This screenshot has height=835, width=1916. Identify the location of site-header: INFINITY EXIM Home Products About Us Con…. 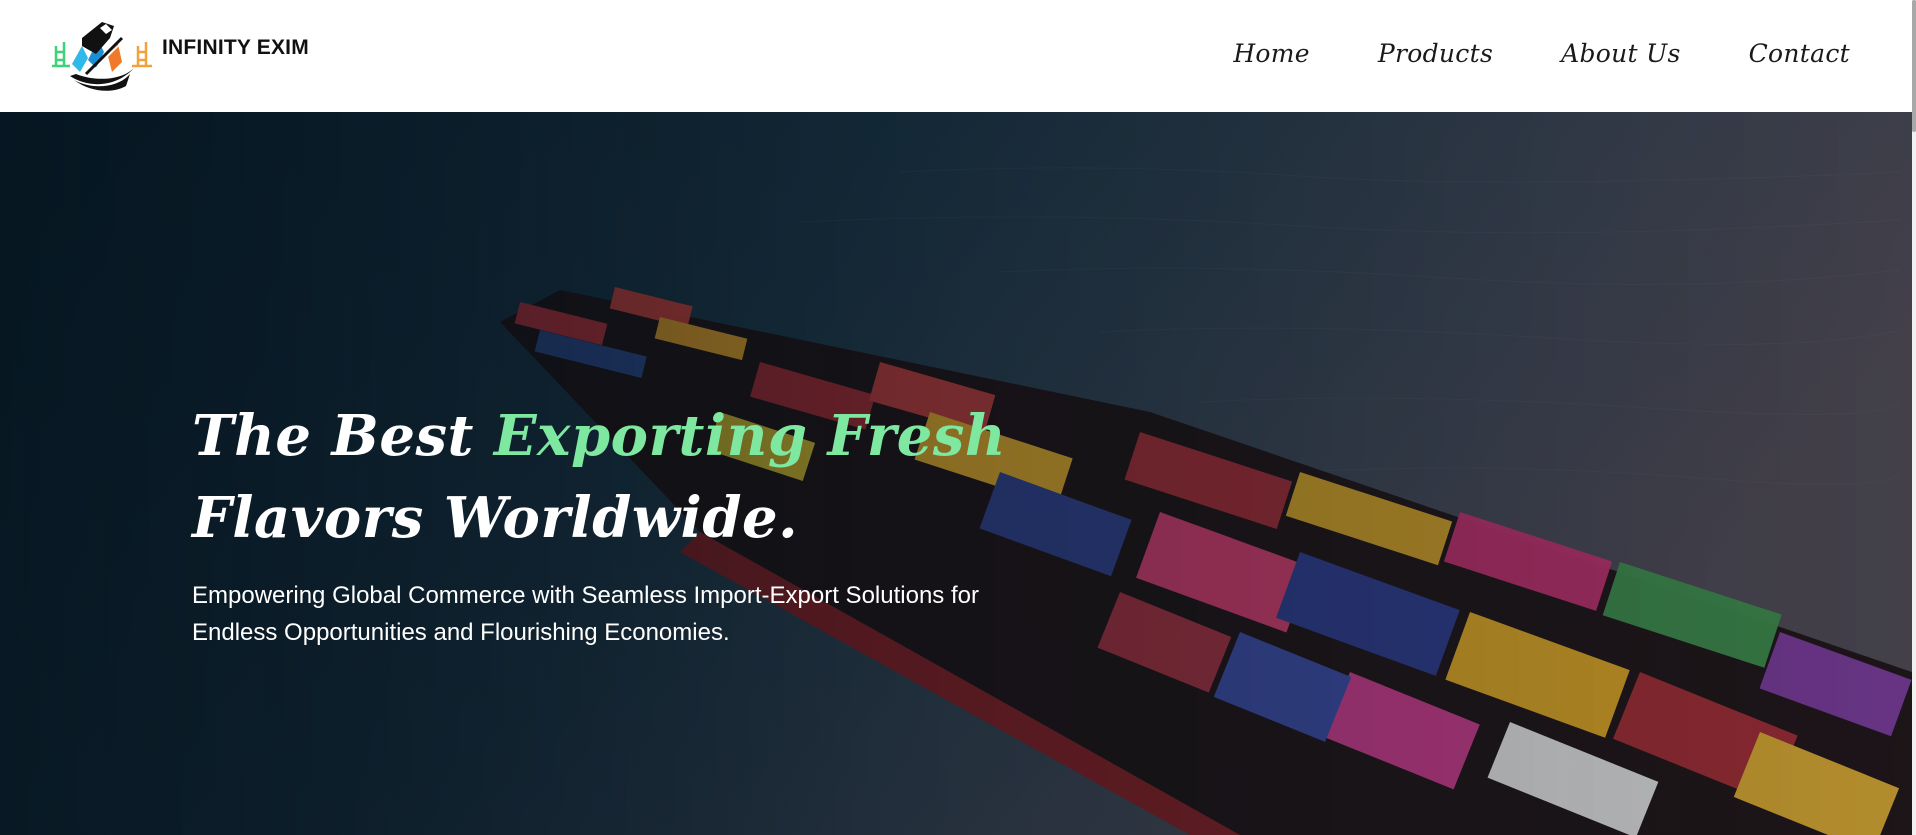
(956, 56).